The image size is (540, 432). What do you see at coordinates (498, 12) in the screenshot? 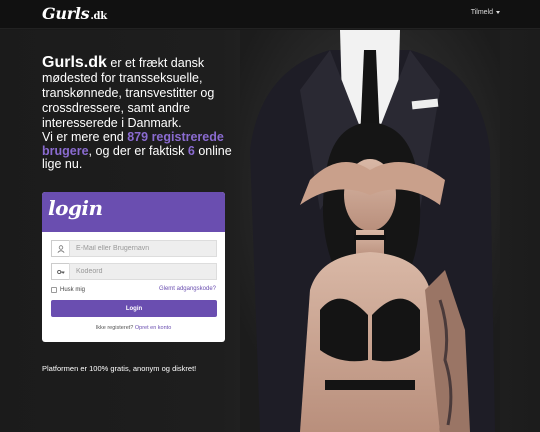
I see `caret-down-icon` at bounding box center [498, 12].